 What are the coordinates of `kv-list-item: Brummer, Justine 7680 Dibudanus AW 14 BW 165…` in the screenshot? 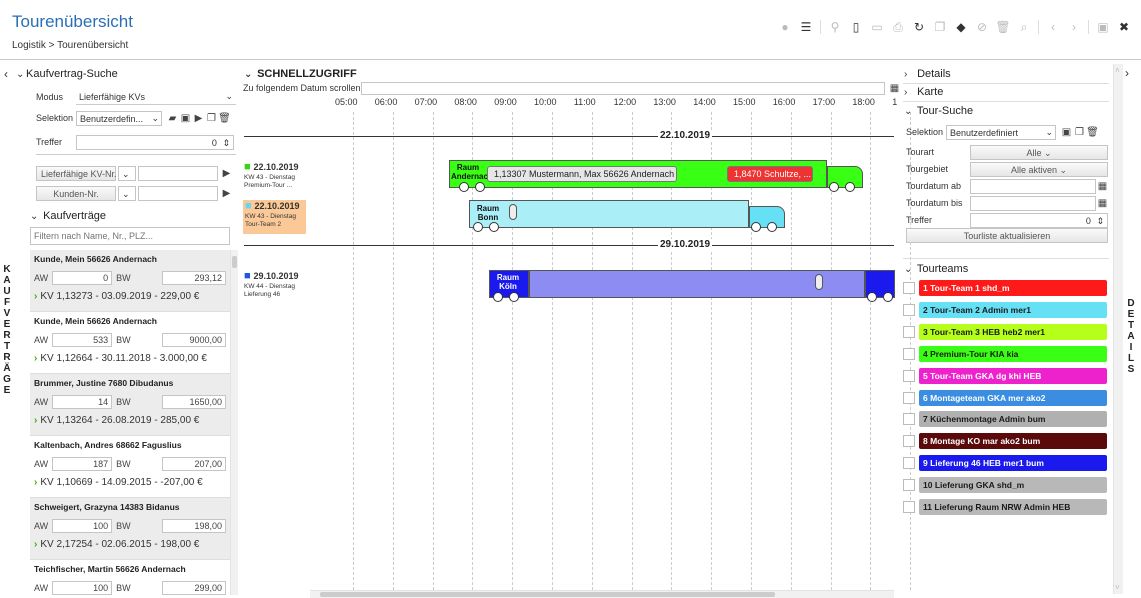 It's located at (130, 405).